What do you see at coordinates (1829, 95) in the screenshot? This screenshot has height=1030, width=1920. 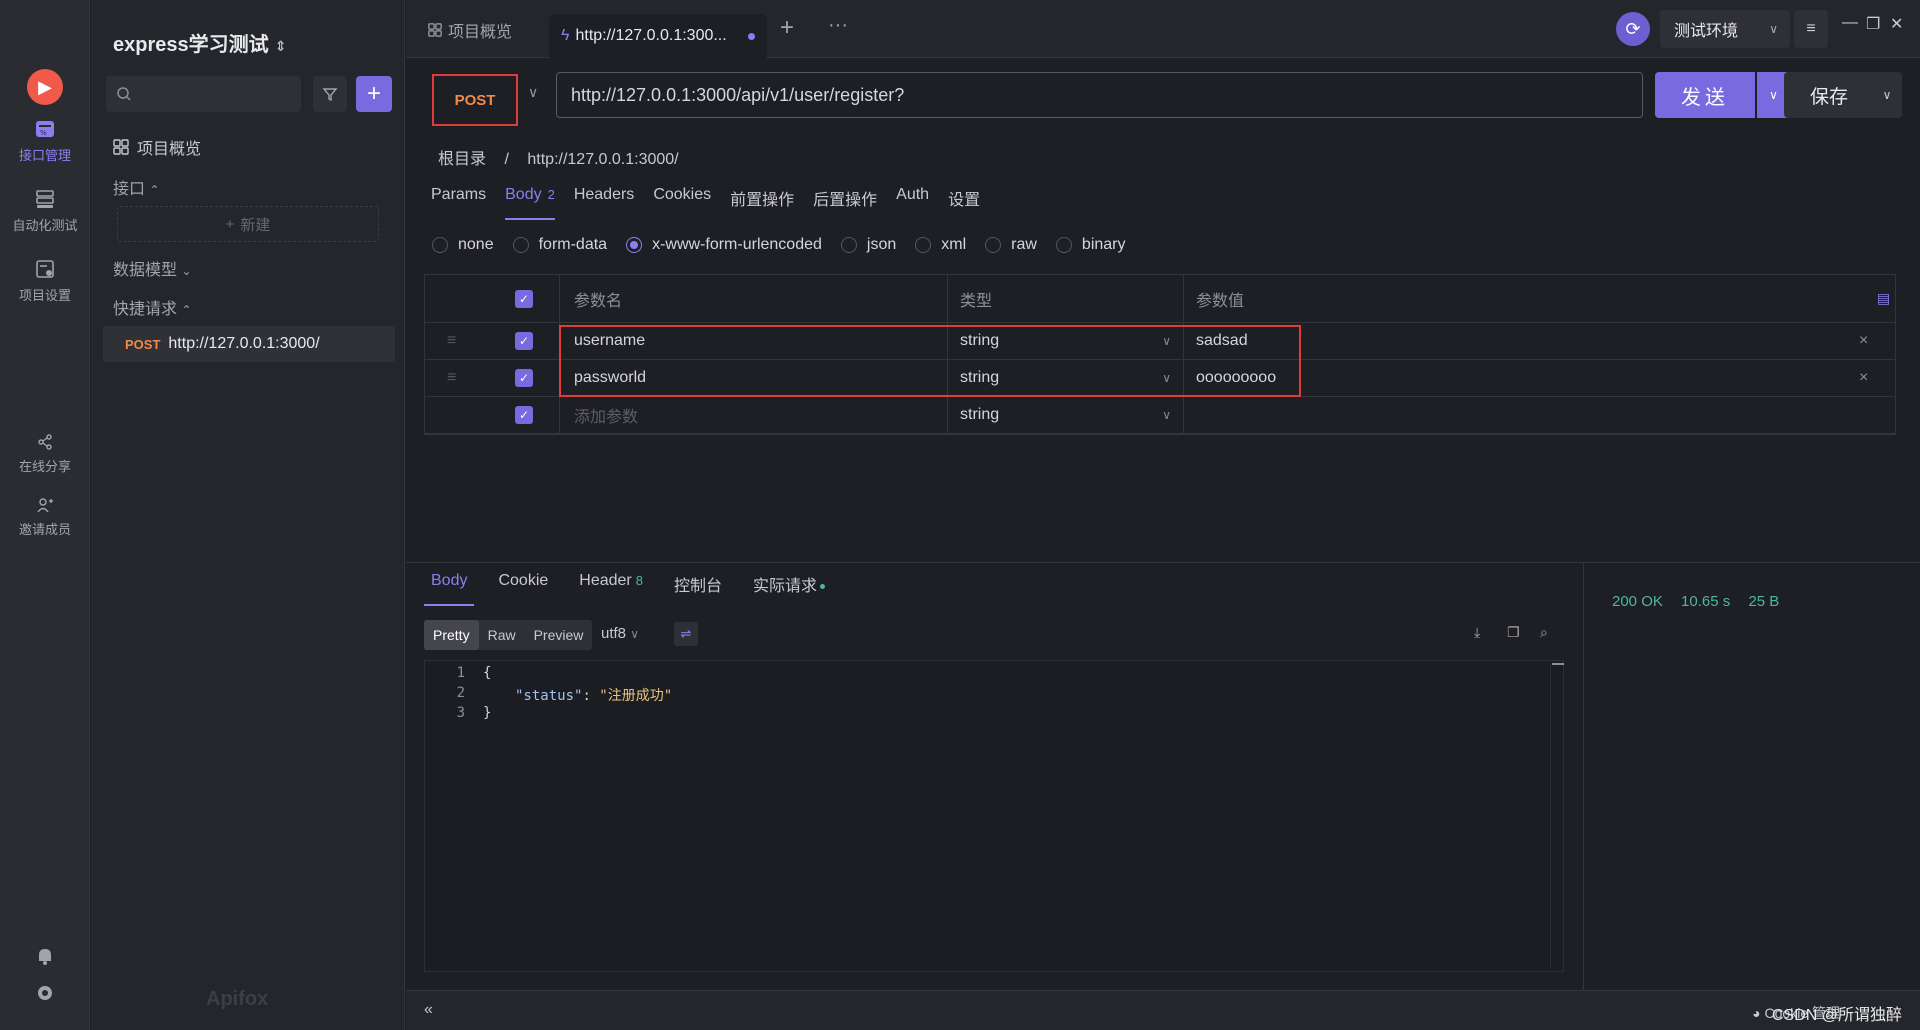 I see `save-button: 保存` at bounding box center [1829, 95].